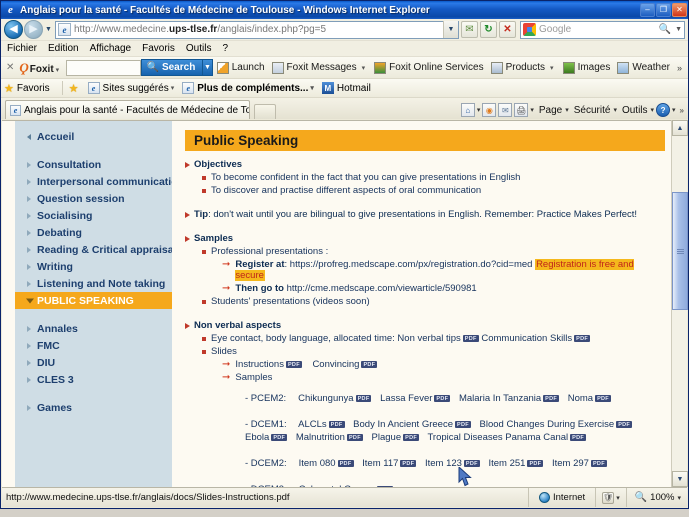 The height and width of the screenshot is (517, 689). What do you see at coordinates (93, 198) in the screenshot?
I see `sidebar-item-question-session: Question session` at bounding box center [93, 198].